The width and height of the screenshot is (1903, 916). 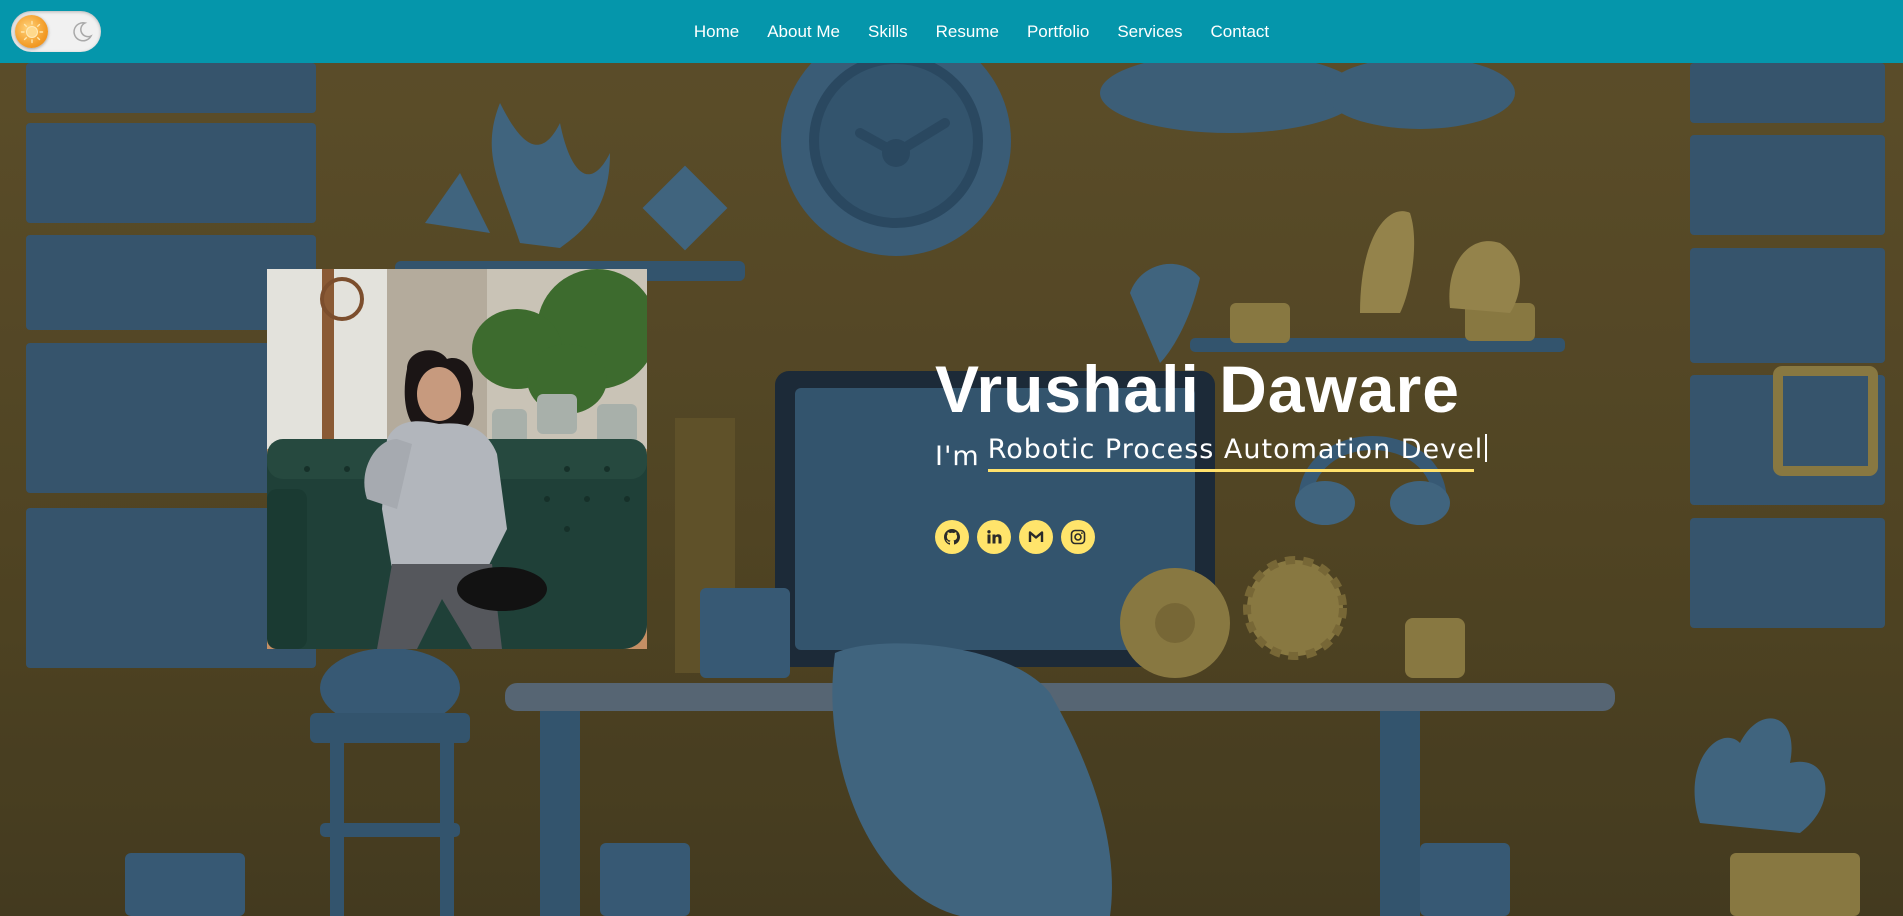 I want to click on nav-portfolio: Portfolio, so click(x=1058, y=32).